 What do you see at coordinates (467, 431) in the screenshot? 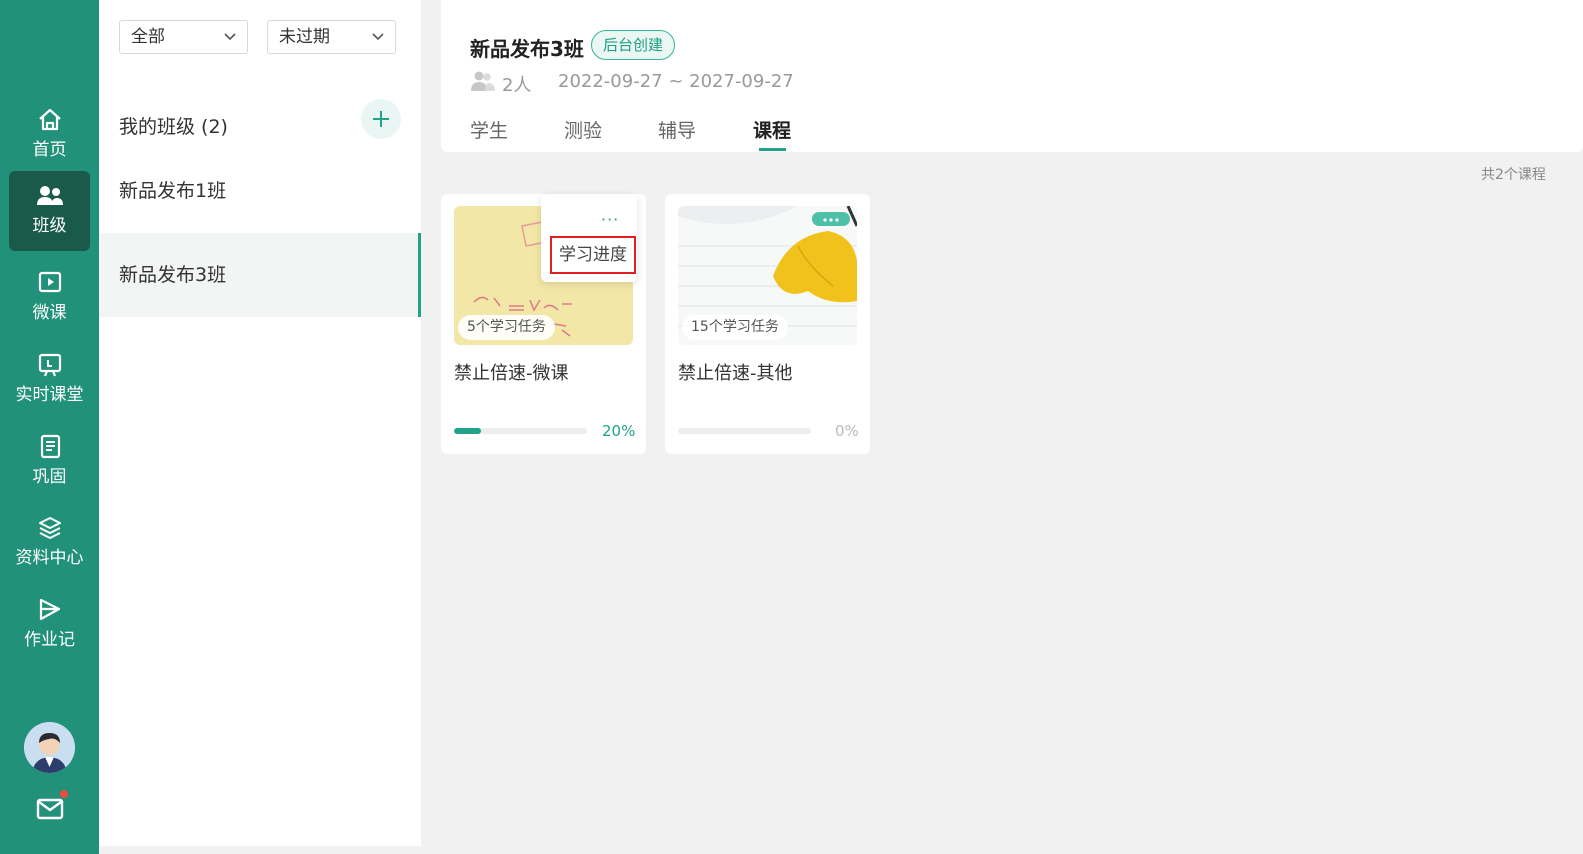
I see `progress-fill` at bounding box center [467, 431].